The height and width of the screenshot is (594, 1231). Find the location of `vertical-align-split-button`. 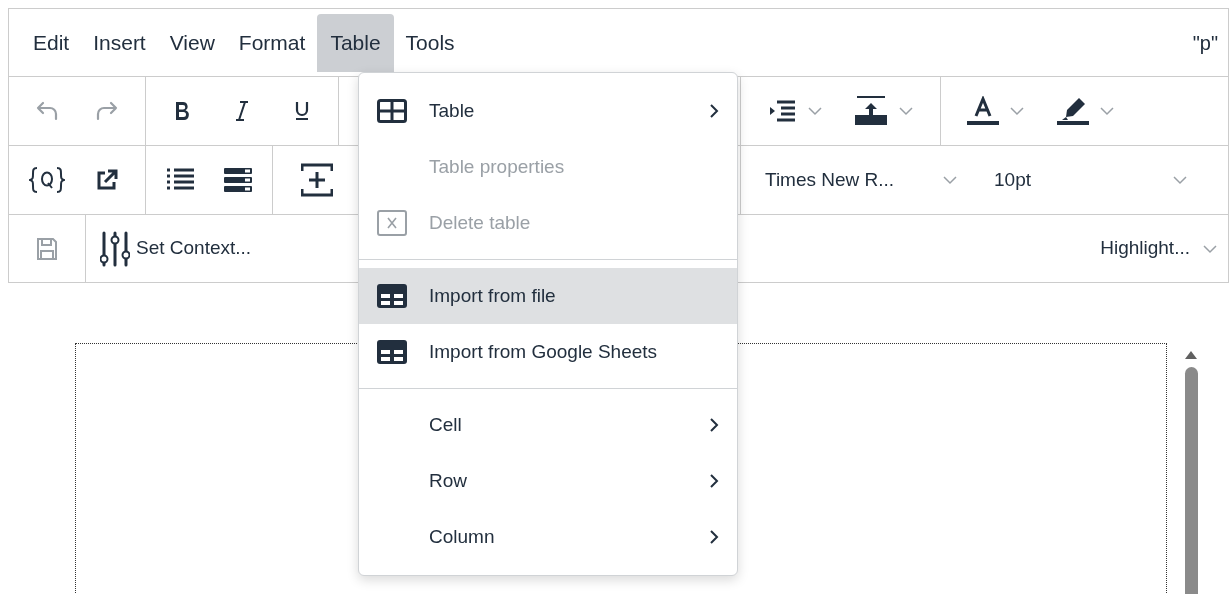

vertical-align-split-button is located at coordinates (884, 111).